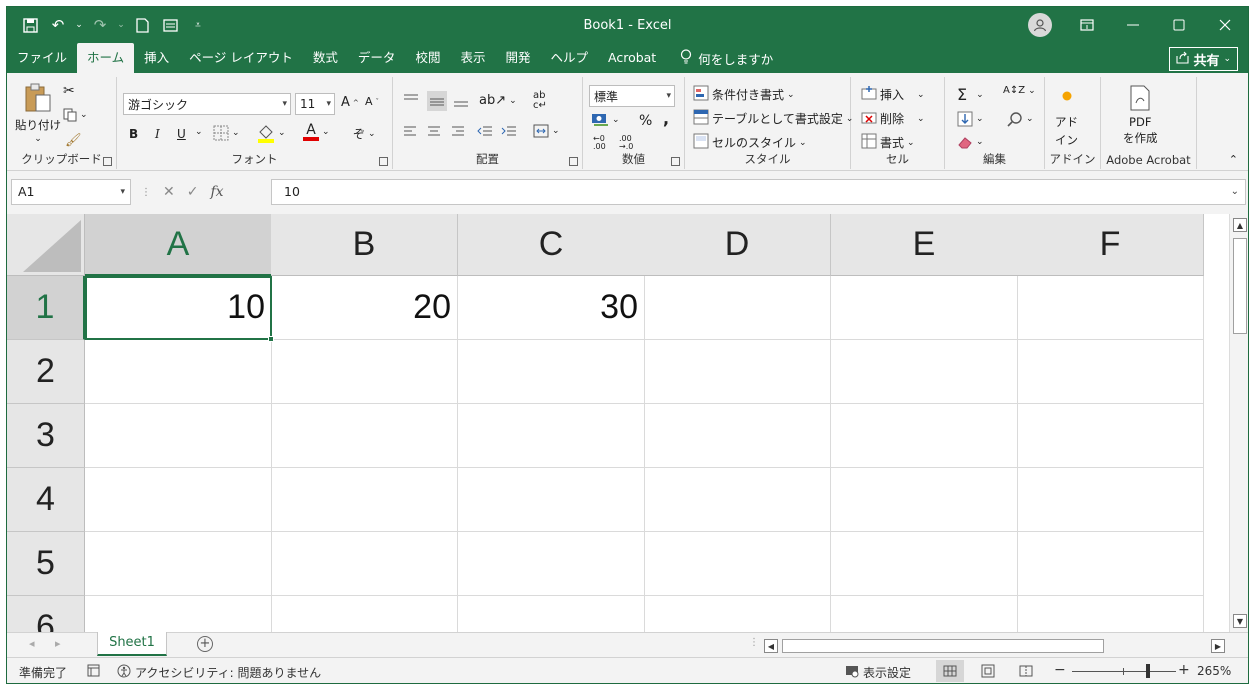 The image size is (1255, 689). What do you see at coordinates (377, 58) in the screenshot?
I see `tab-data: データ` at bounding box center [377, 58].